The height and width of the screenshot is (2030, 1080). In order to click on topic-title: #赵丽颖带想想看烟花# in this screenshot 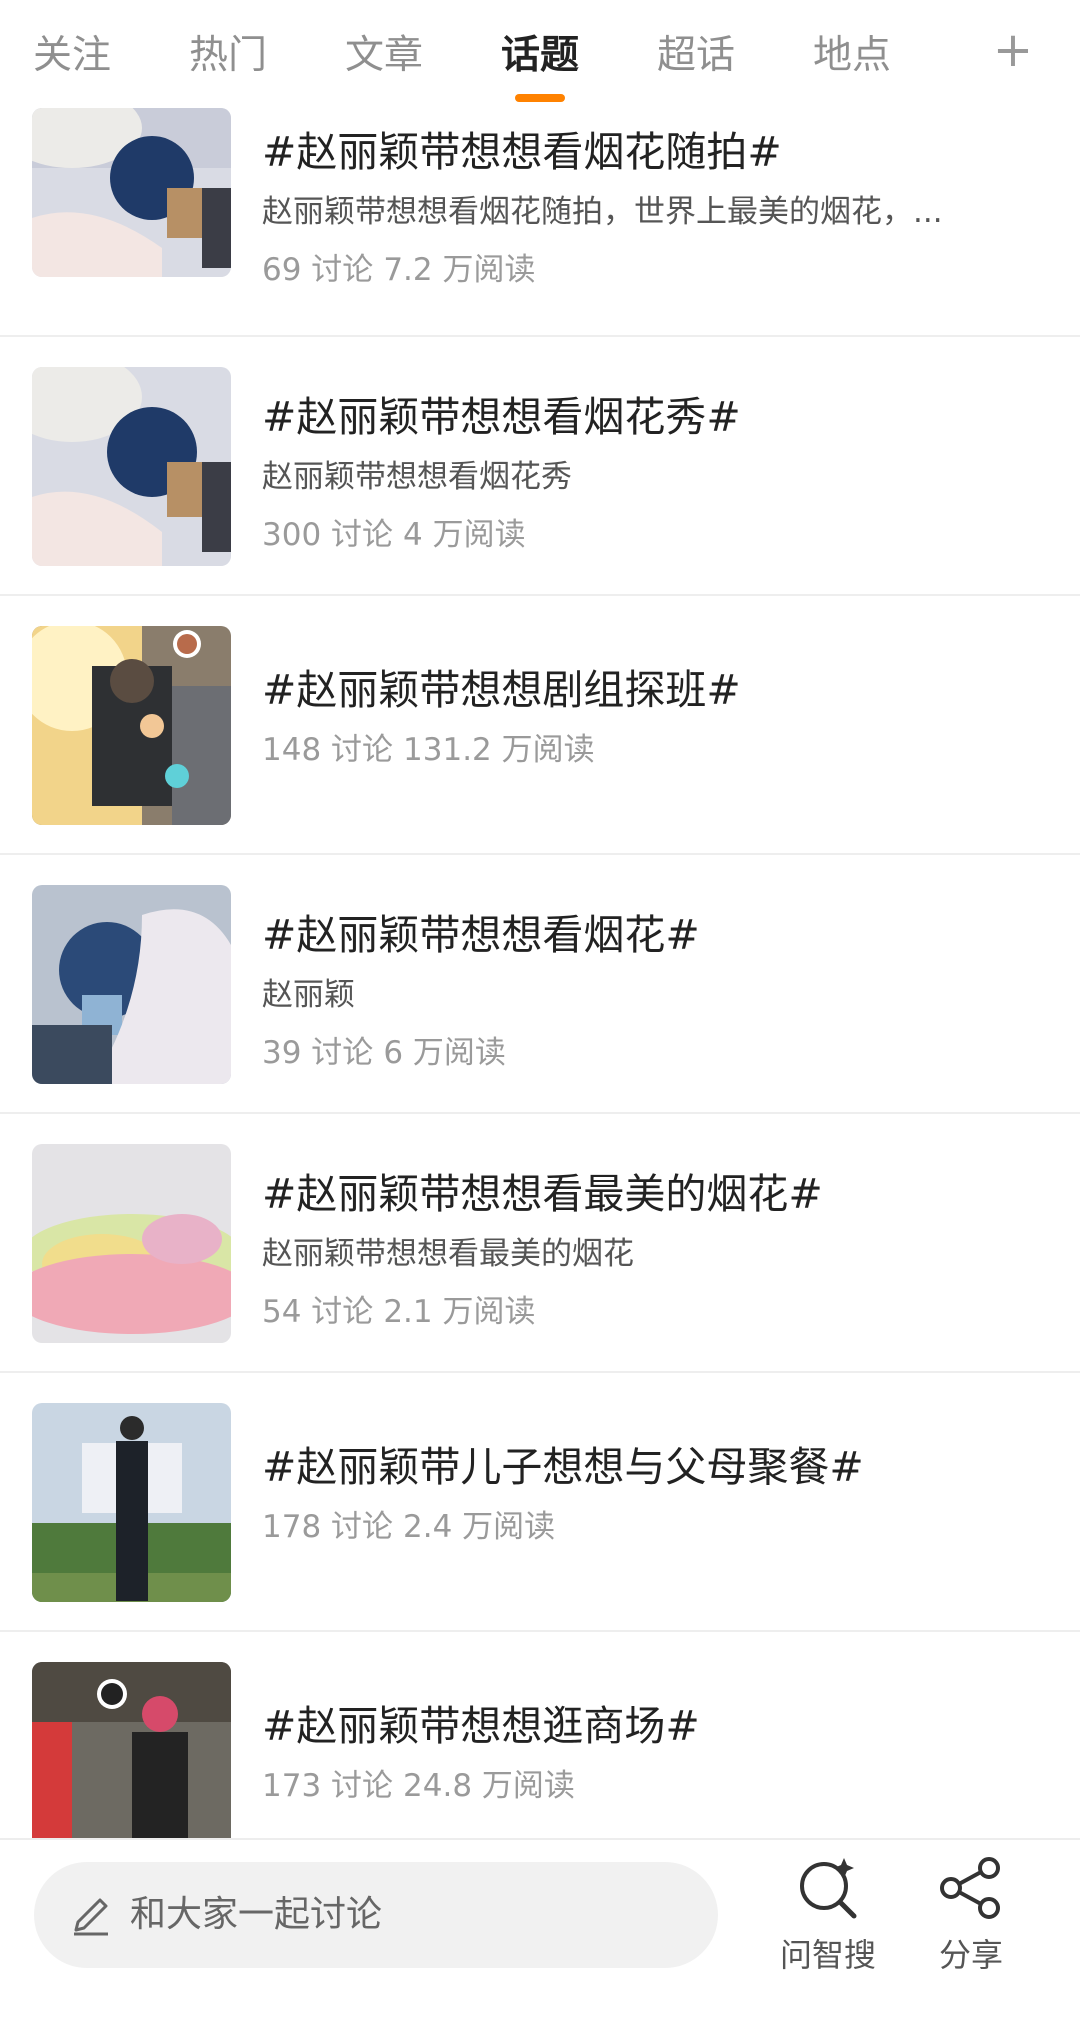, I will do `click(481, 935)`.